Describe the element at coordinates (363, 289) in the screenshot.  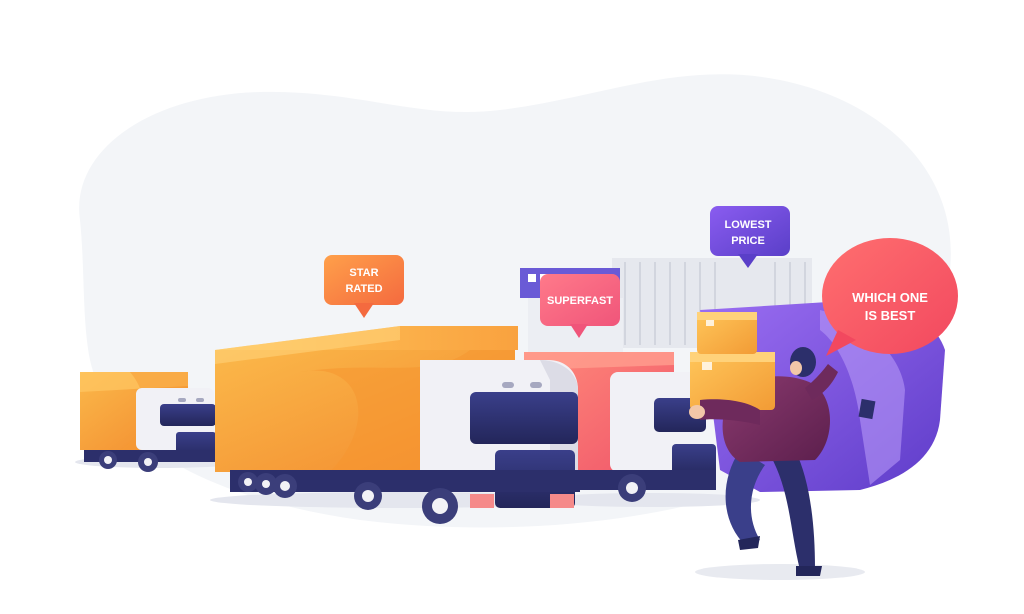
I see `star-rated-label-line2: RATED` at that location.